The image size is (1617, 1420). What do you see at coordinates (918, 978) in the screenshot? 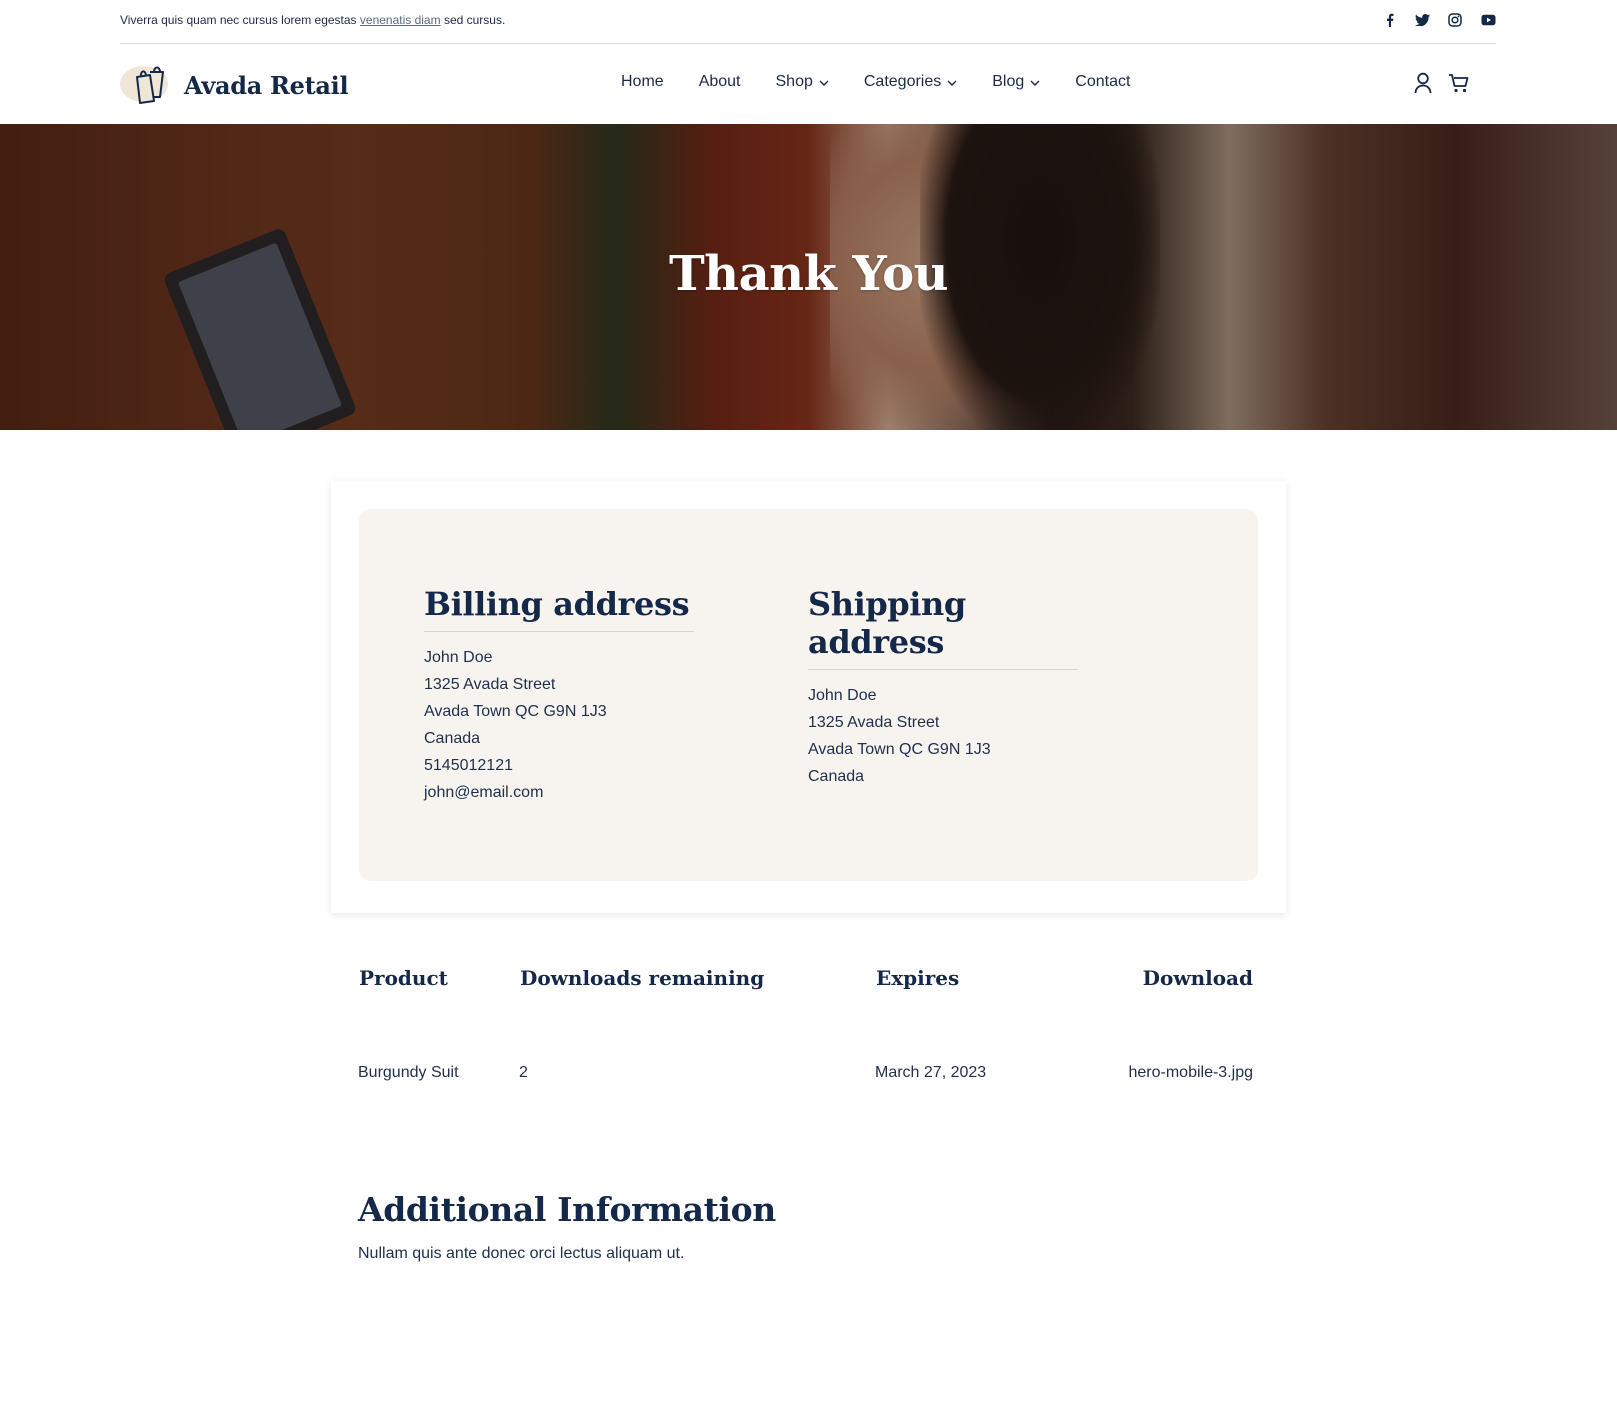
I see `column-header-expires: Expires` at bounding box center [918, 978].